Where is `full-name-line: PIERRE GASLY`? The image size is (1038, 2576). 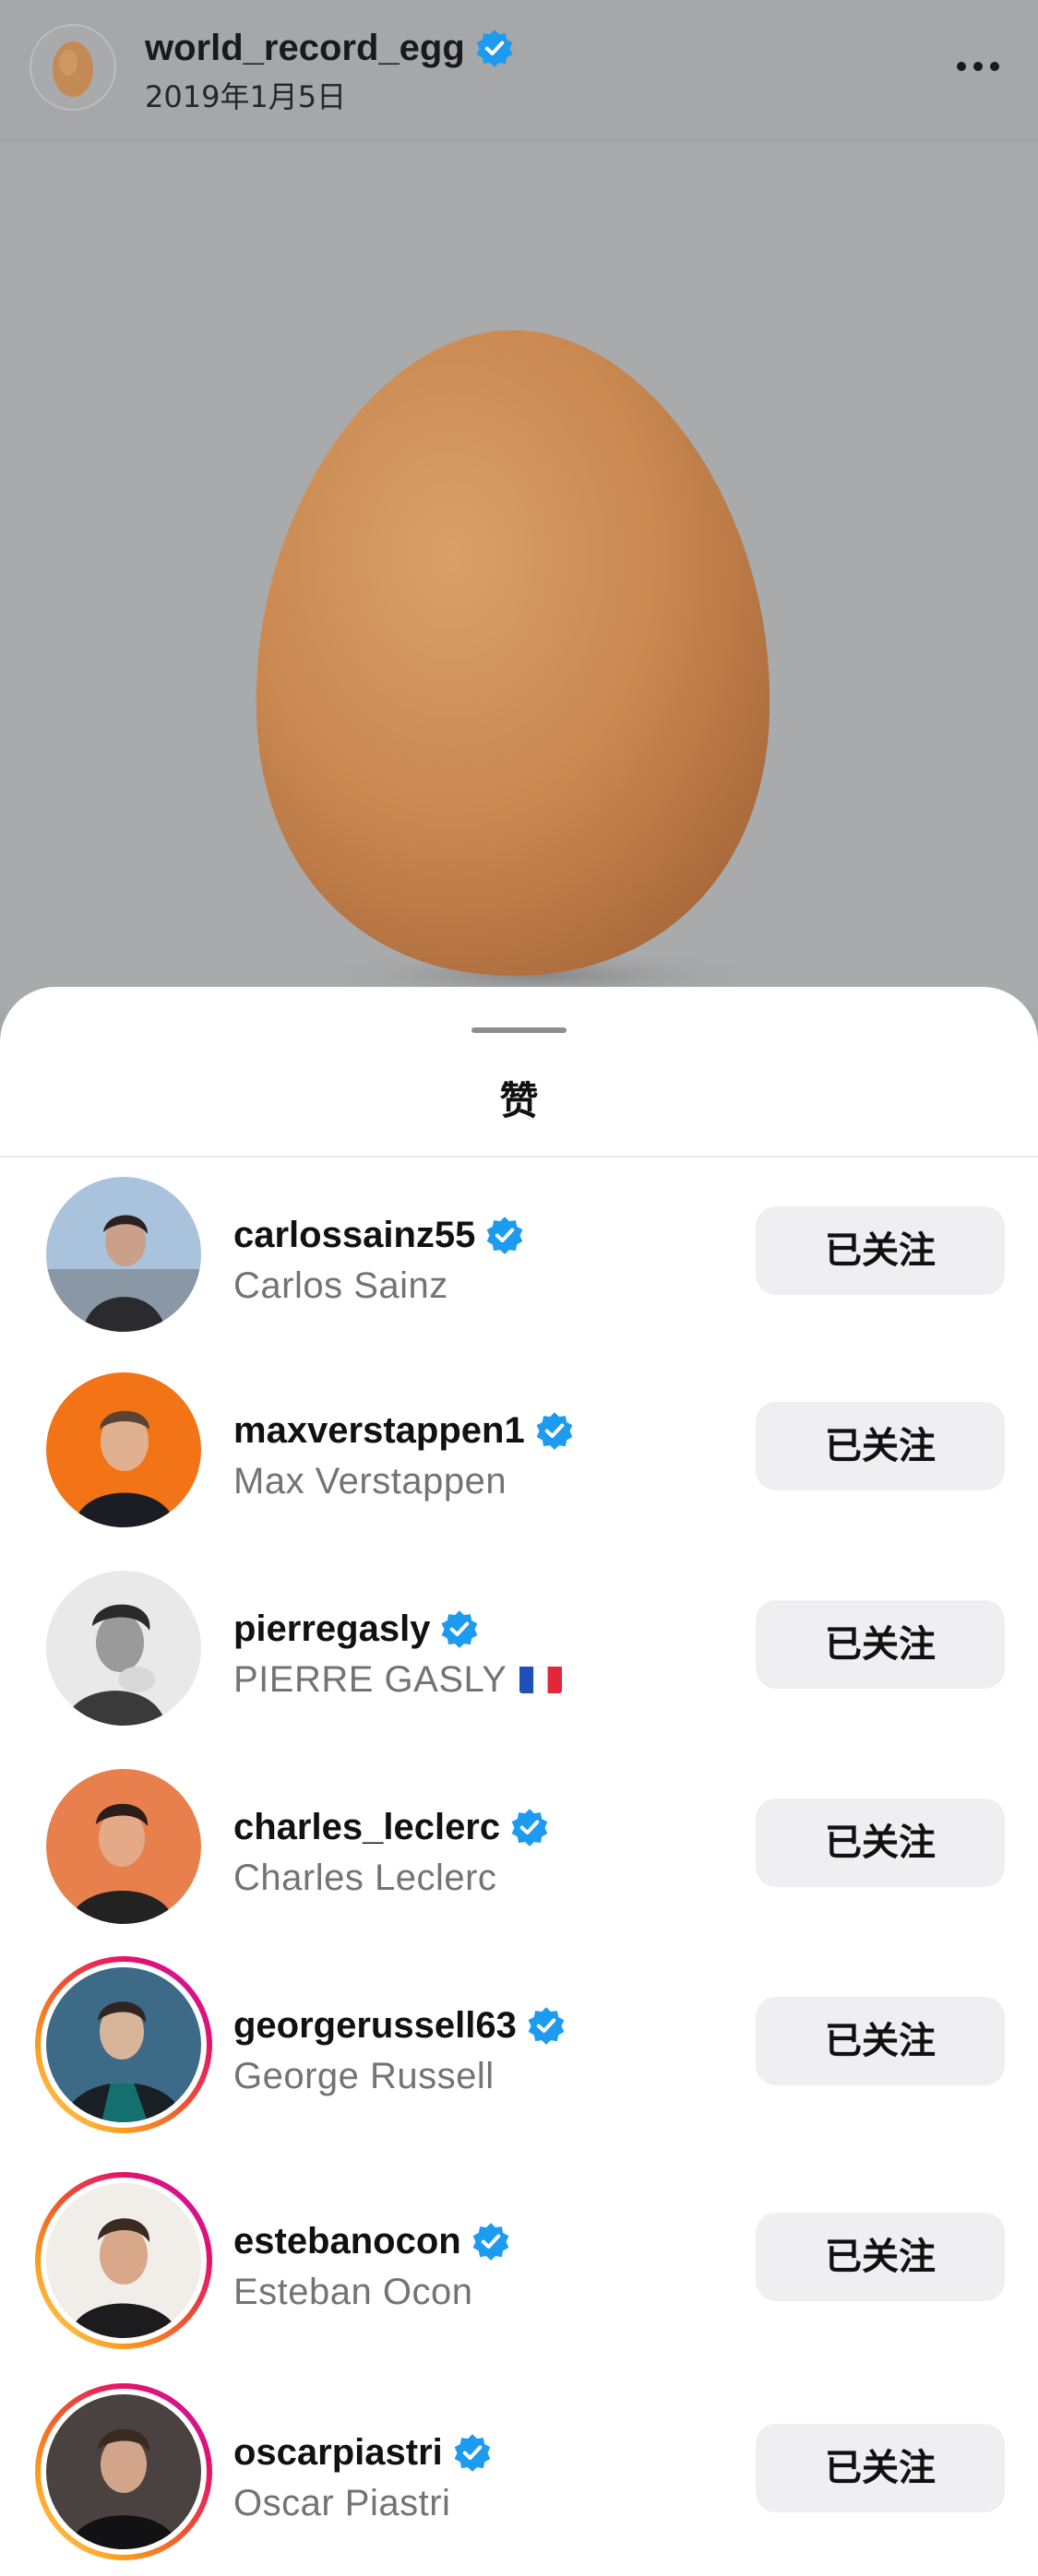 full-name-line: PIERRE GASLY is located at coordinates (398, 1680).